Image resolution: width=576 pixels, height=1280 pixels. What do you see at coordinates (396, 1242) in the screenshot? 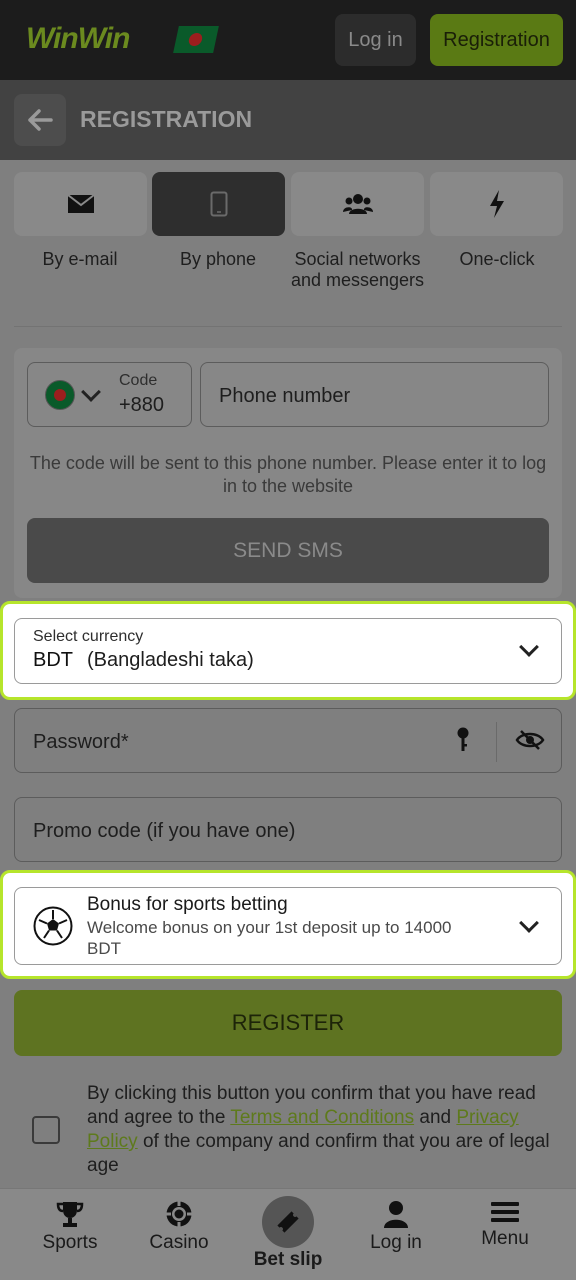
I see `nav-login-label: Log in` at bounding box center [396, 1242].